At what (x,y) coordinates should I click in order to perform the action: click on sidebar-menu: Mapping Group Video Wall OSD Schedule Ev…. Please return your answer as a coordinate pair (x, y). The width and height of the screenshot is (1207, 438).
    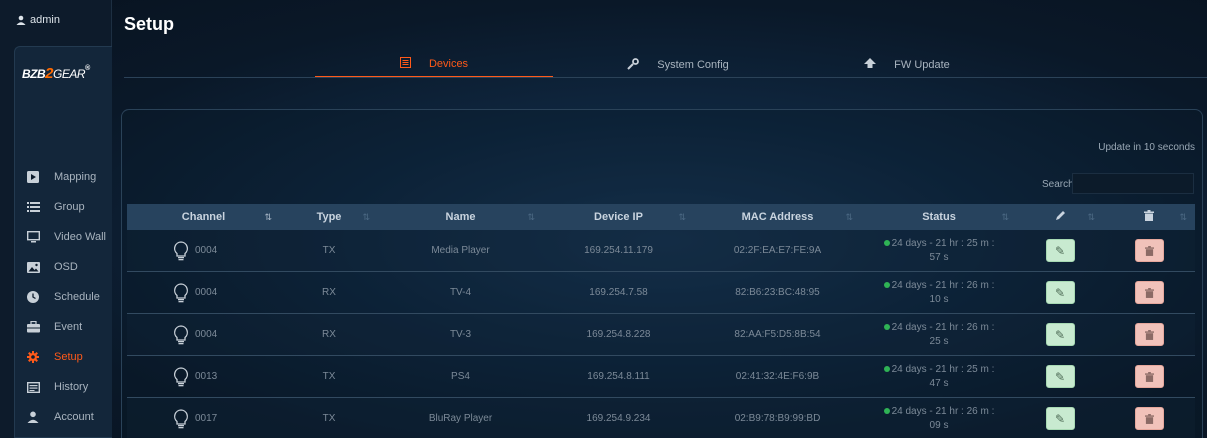
    Looking at the image, I should click on (66, 297).